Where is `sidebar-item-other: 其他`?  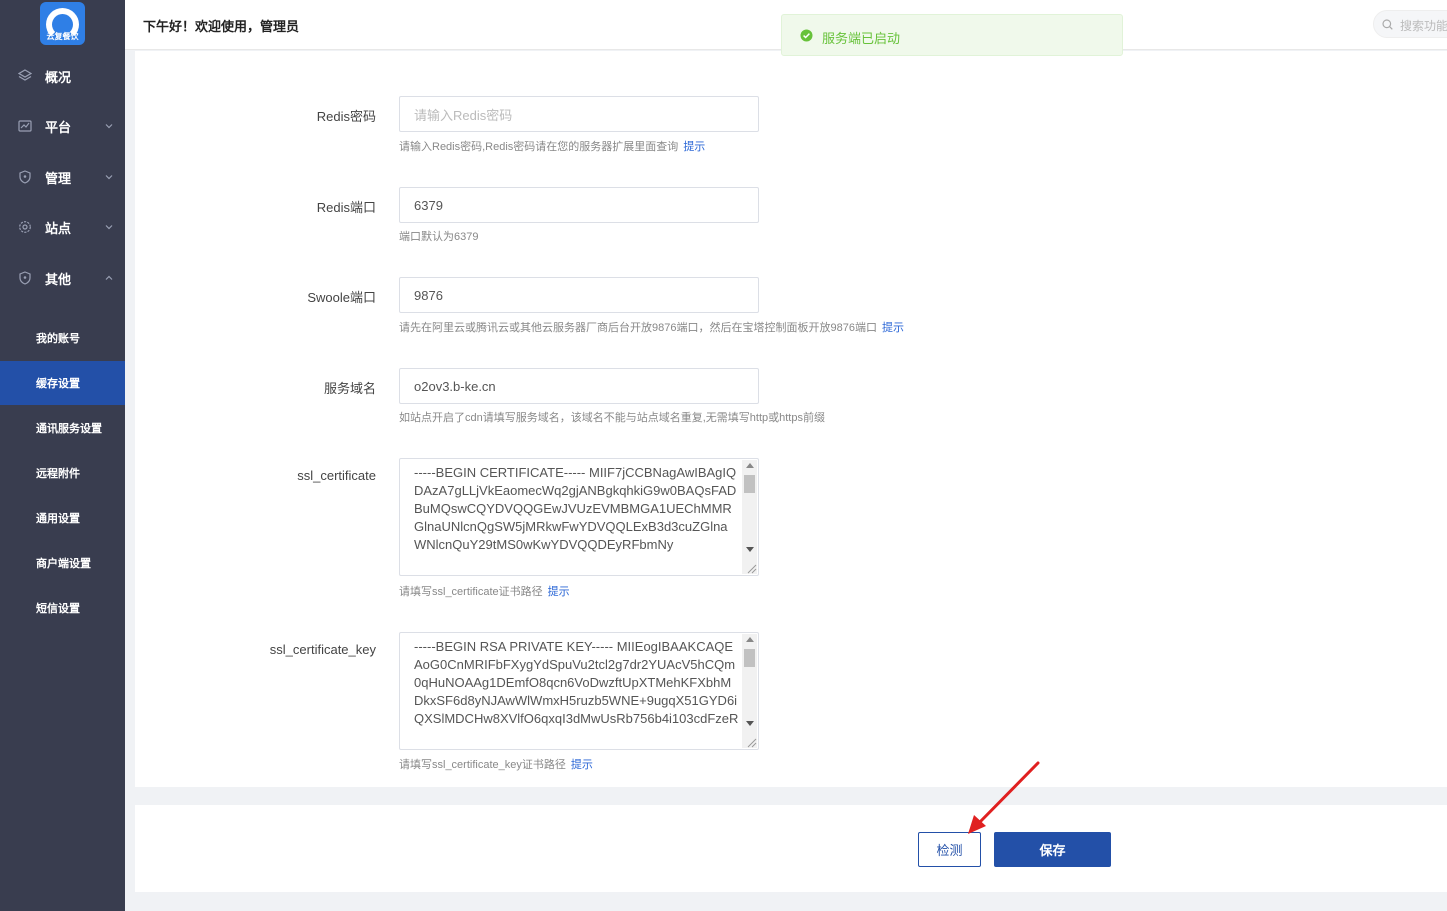 sidebar-item-other: 其他 is located at coordinates (62, 278).